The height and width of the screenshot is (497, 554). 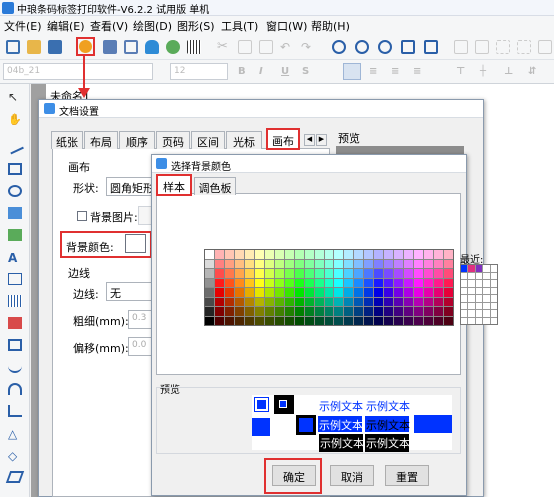 What do you see at coordinates (135, 243) in the screenshot?
I see `bg-color-swatch` at bounding box center [135, 243].